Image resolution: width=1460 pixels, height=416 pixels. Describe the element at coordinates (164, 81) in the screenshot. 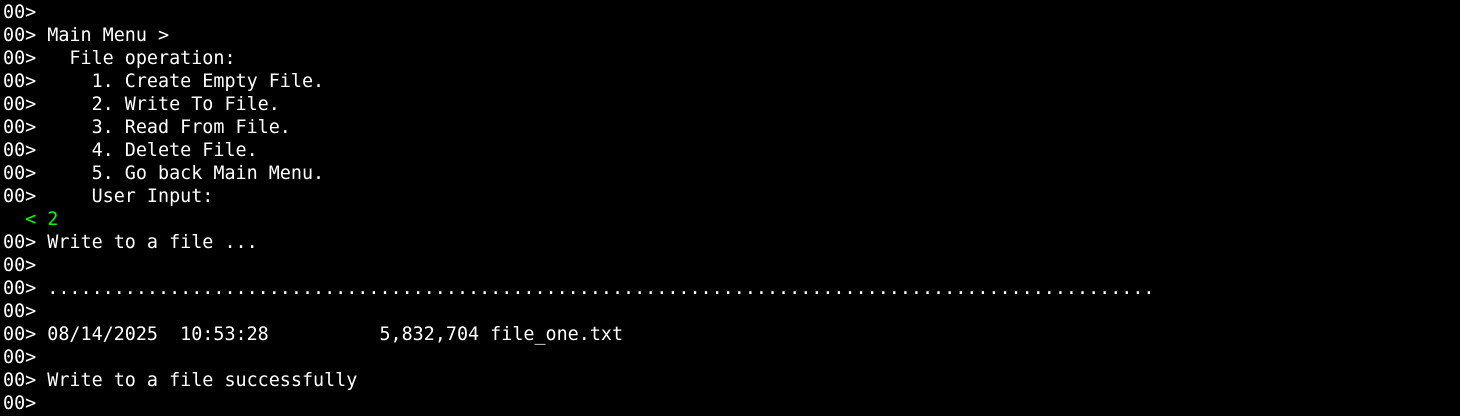

I see `terminal-line: 00> 1. Create Empty File.` at that location.